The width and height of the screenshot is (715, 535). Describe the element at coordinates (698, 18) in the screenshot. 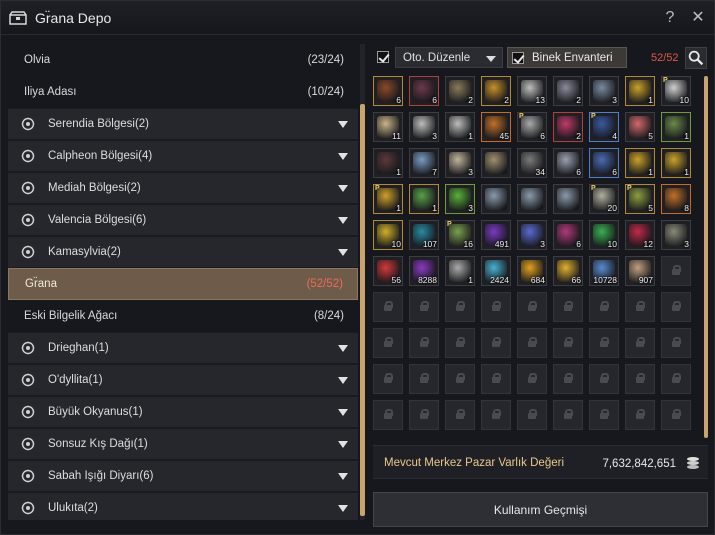

I see `close-button: ✕` at that location.